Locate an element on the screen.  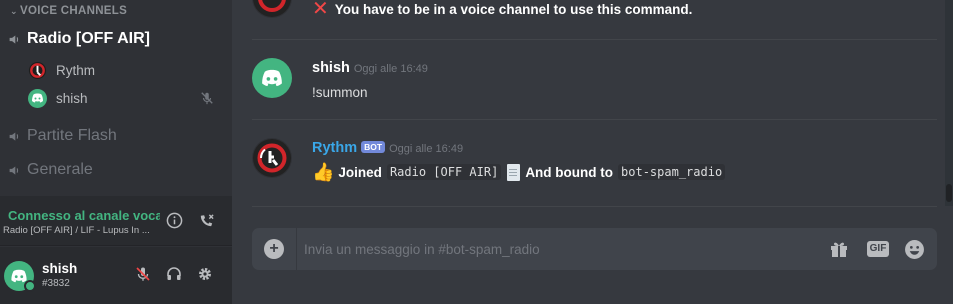
chat-scrollbar-thumb is located at coordinates (949, 193).